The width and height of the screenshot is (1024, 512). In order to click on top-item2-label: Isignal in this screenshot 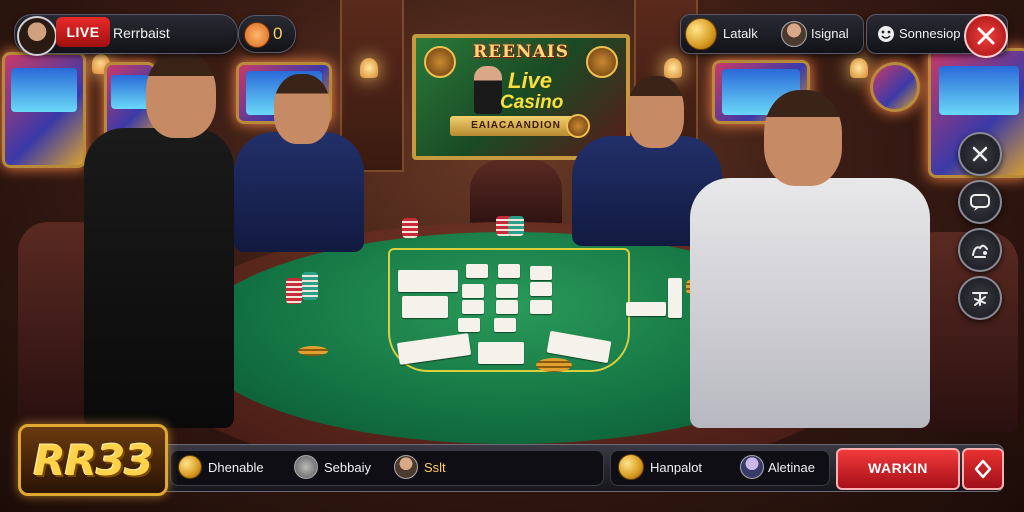, I will do `click(830, 33)`.